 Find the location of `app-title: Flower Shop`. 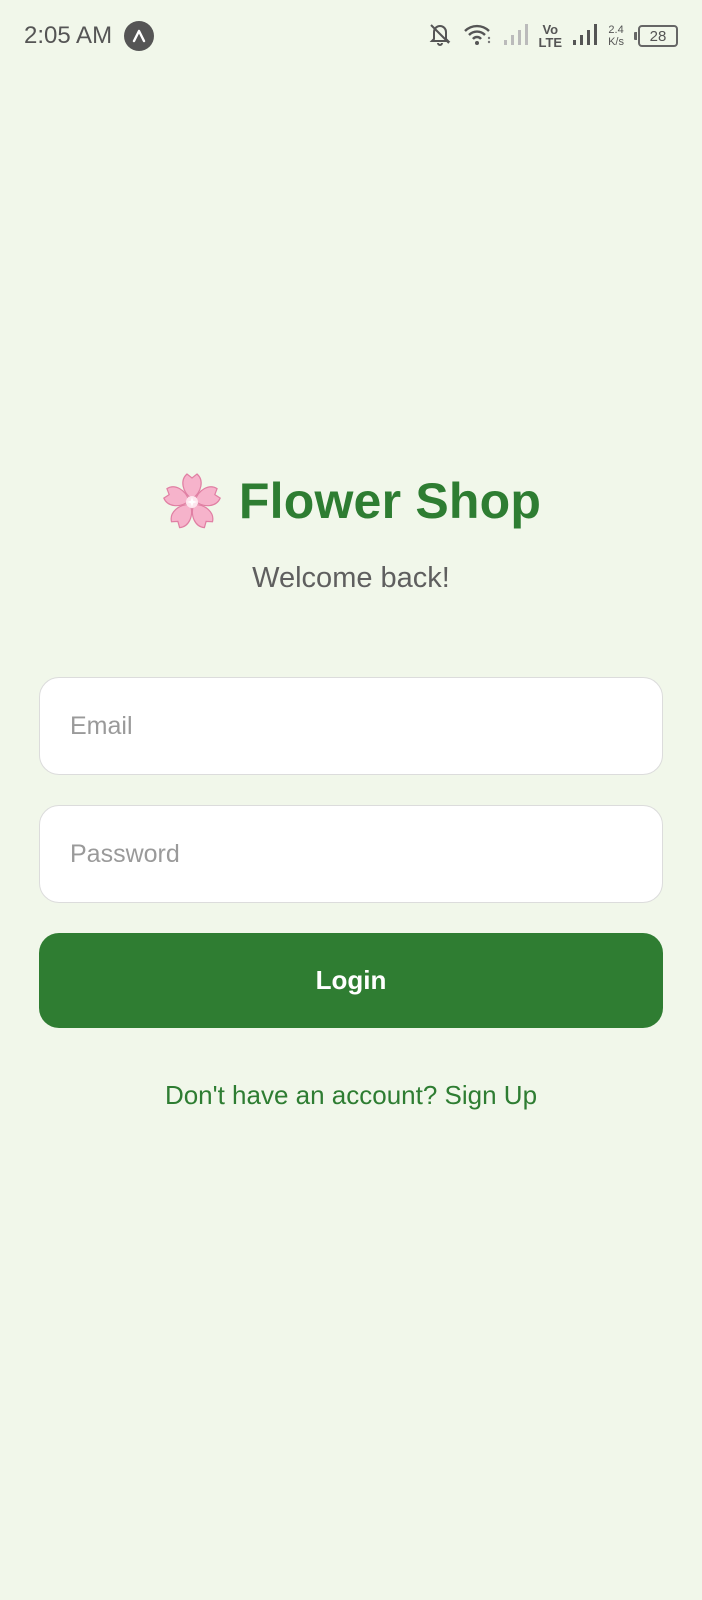

app-title: Flower Shop is located at coordinates (390, 501).